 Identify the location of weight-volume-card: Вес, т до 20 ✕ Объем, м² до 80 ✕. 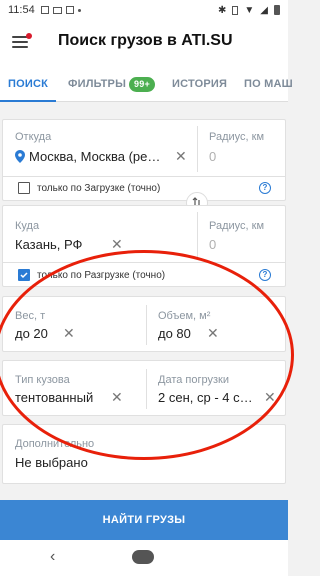
(144, 324).